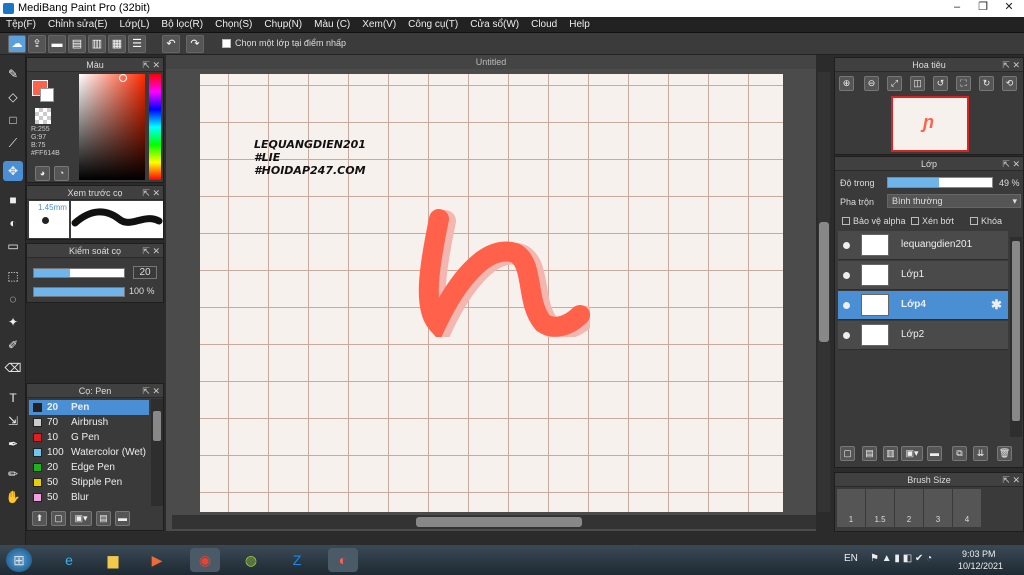 The height and width of the screenshot is (575, 1024). What do you see at coordinates (930, 124) in the screenshot?
I see `navigator-thumbnail: ɲ` at bounding box center [930, 124].